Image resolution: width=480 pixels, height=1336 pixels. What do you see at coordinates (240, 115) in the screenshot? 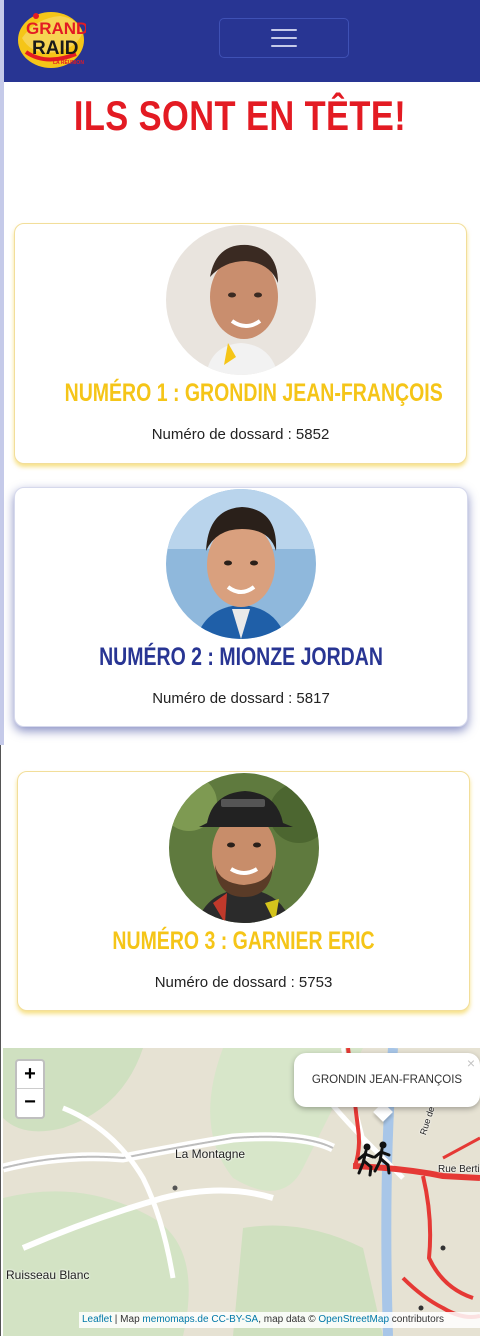
I see `page-title: ILS SONT EN TÊTE!` at bounding box center [240, 115].